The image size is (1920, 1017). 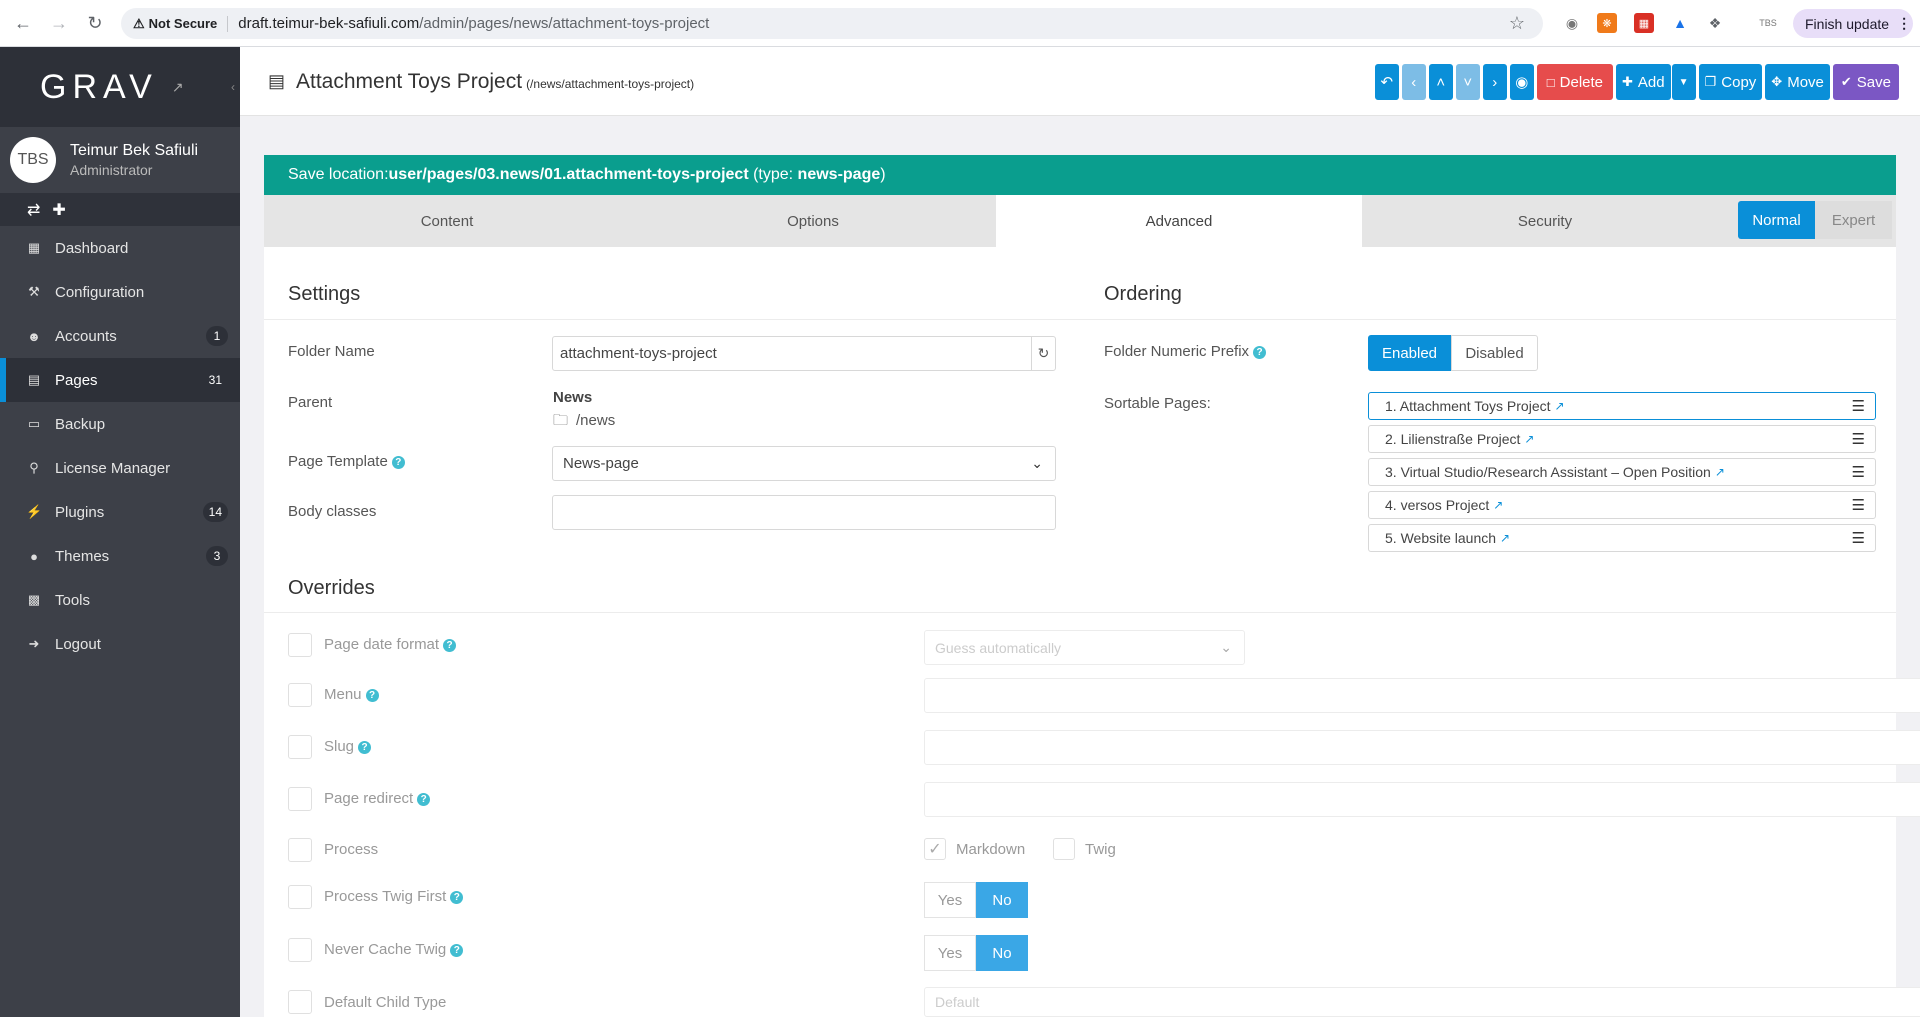 I want to click on not-secure-indicator: ⚠ Not Secure, so click(x=181, y=23).